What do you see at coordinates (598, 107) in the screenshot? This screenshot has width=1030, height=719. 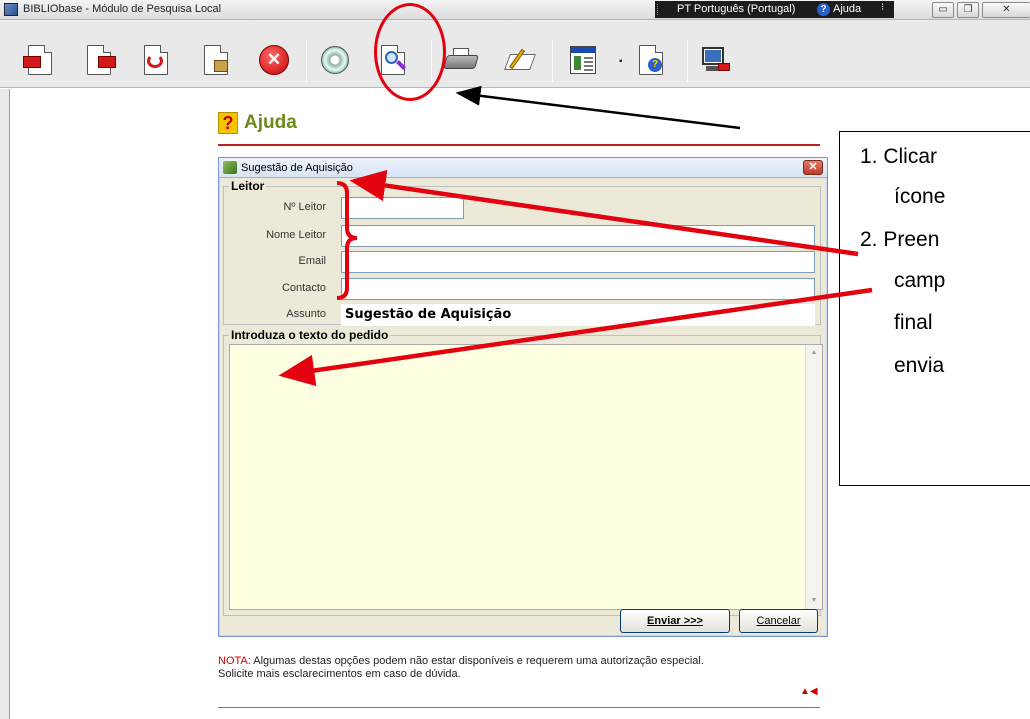 I see `black-arrow` at bounding box center [598, 107].